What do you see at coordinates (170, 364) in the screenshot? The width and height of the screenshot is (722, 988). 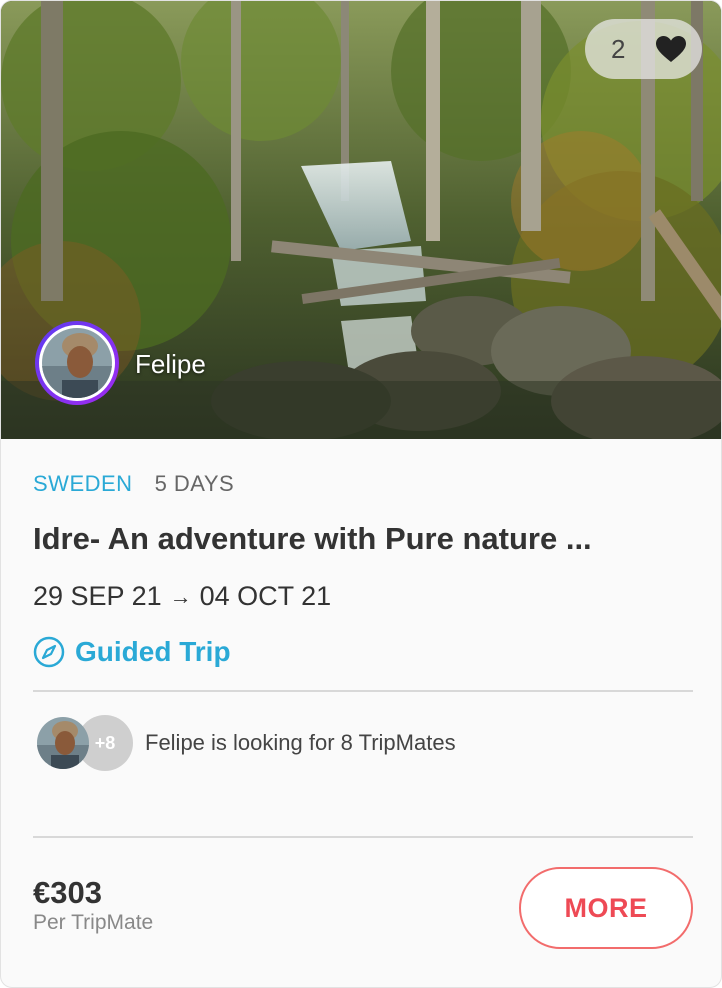 I see `host-name: Felipe` at bounding box center [170, 364].